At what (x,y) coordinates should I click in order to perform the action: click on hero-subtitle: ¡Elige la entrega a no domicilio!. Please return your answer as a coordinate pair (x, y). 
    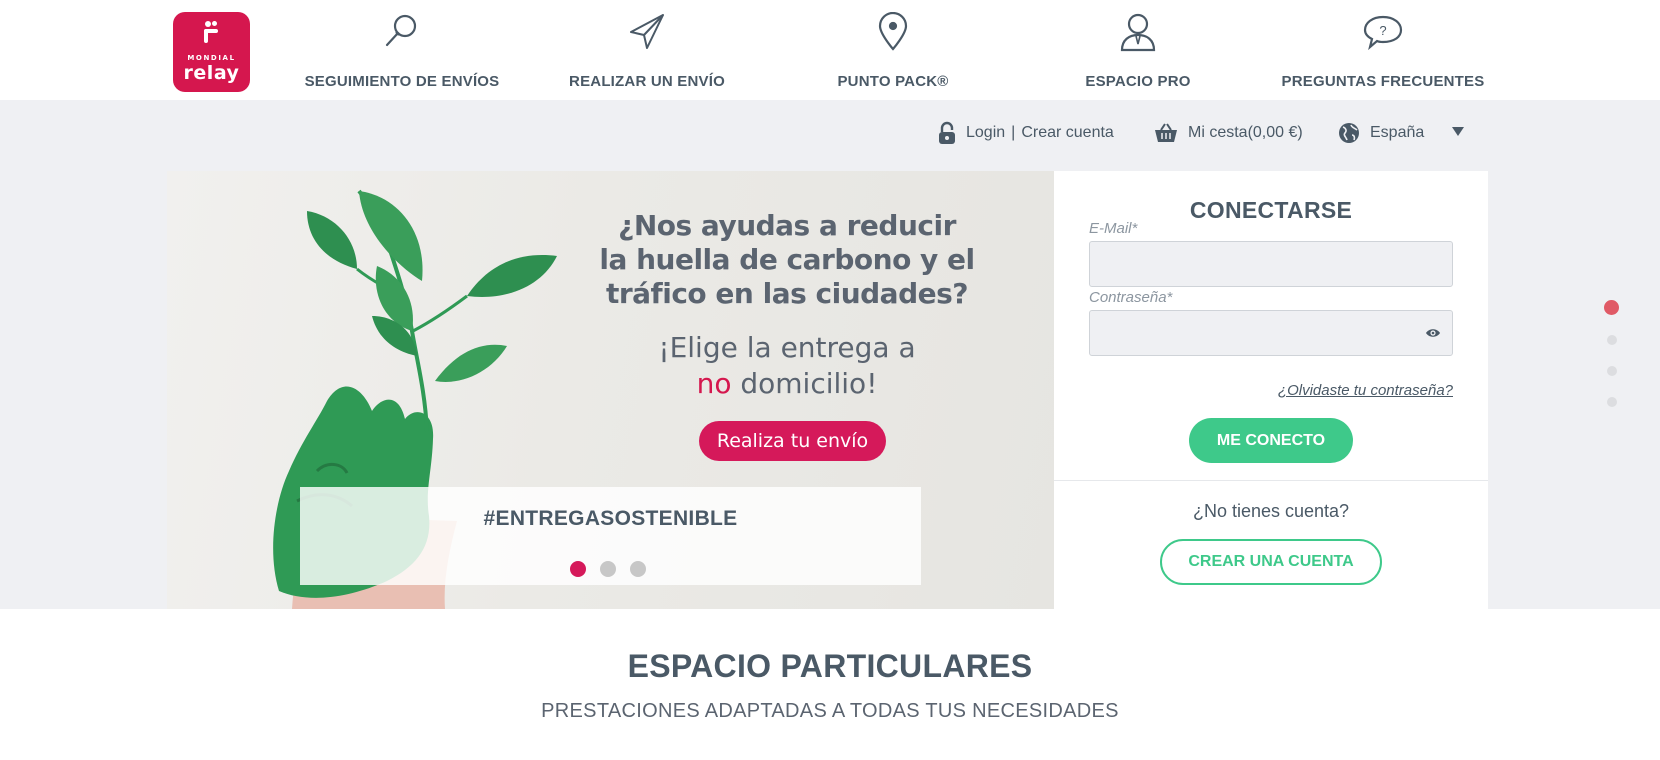
    Looking at the image, I should click on (787, 366).